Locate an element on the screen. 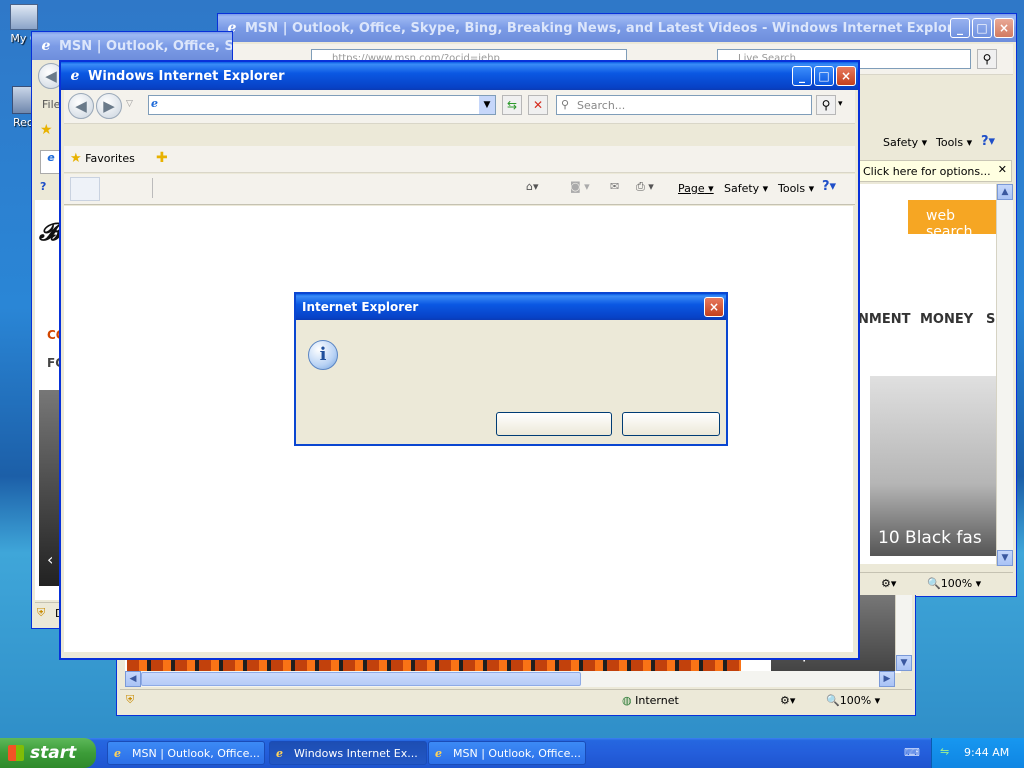 This screenshot has width=1024, height=768. nav-link-entertainment: NMENT is located at coordinates (884, 319).